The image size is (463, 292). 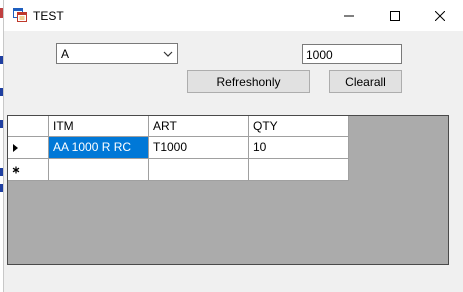 What do you see at coordinates (248, 81) in the screenshot?
I see `refresh-only-button: Refreshonly` at bounding box center [248, 81].